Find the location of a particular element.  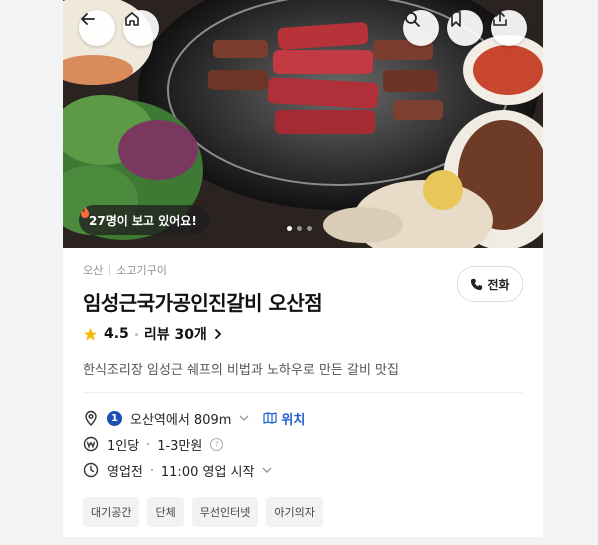

price-row: 1인당 1-3만원 ? is located at coordinates (303, 444).